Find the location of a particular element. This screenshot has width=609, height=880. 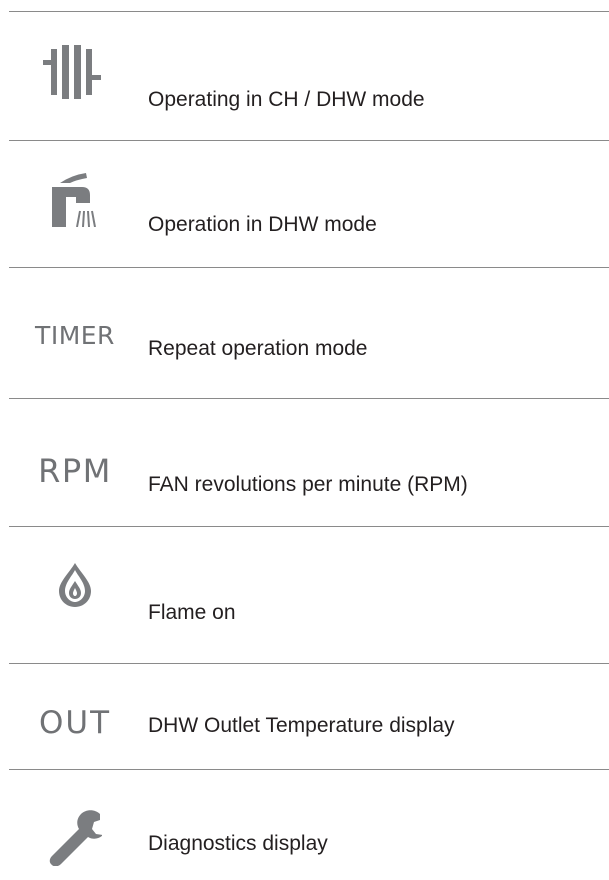

rpm-indicator: RPM is located at coordinates (75, 471).